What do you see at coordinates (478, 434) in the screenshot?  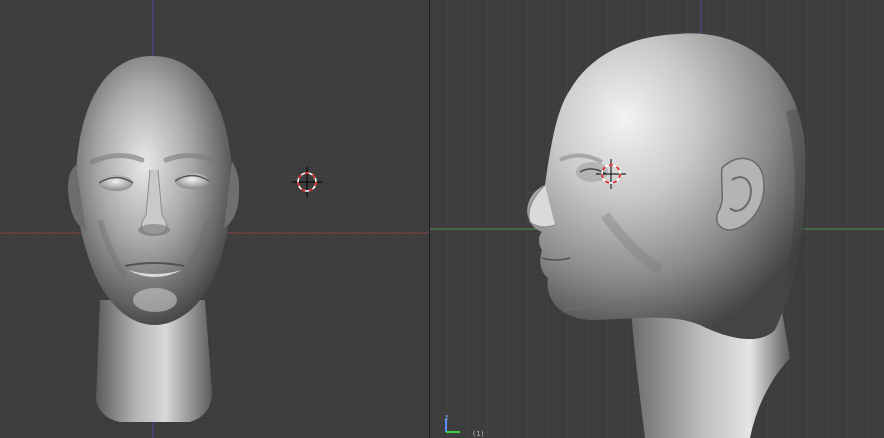 I see `frame-label: (1)` at bounding box center [478, 434].